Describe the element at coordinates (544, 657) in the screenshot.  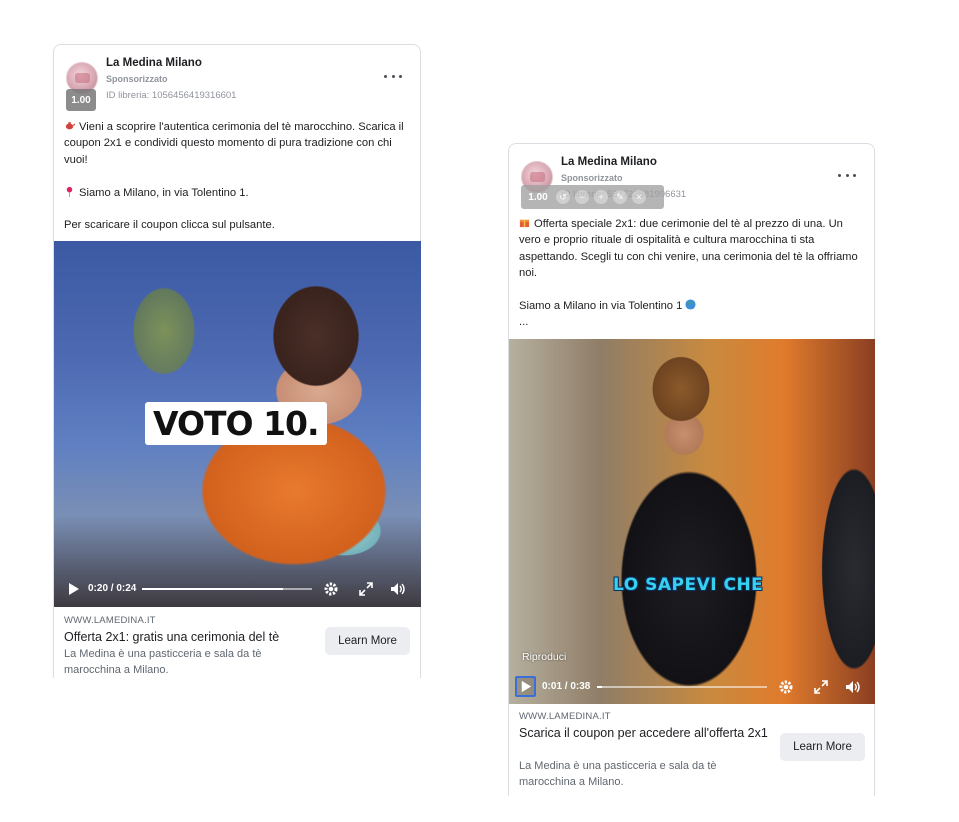
I see `play-tooltip: Riproduci` at that location.